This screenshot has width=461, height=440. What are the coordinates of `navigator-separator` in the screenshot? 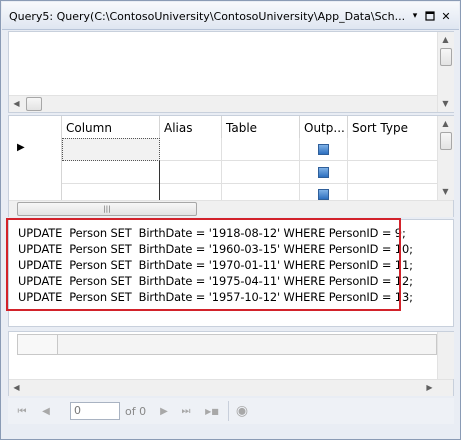 It's located at (228, 411).